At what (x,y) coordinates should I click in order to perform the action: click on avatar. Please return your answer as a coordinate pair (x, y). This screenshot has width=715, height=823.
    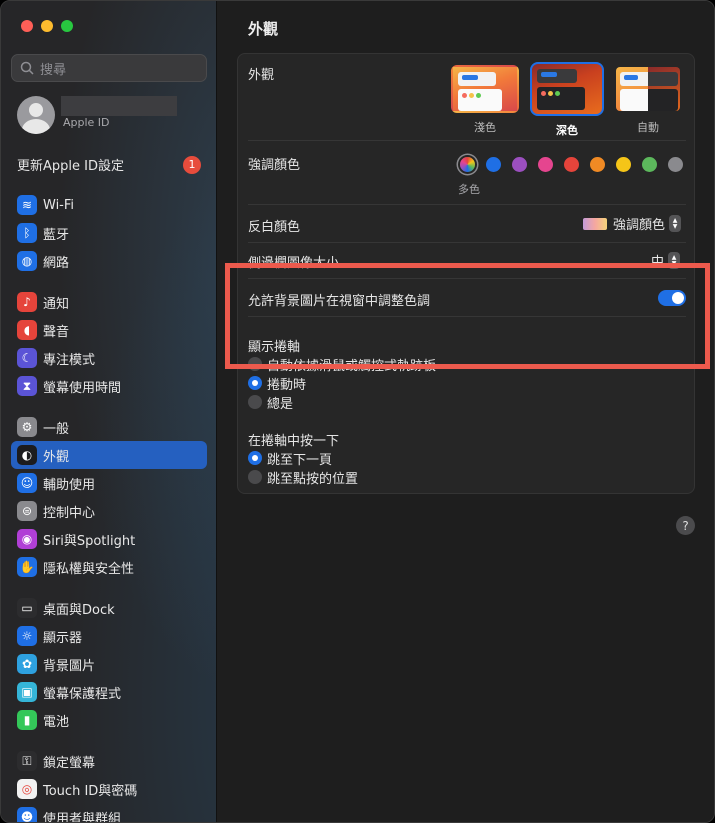
    Looking at the image, I should click on (36, 115).